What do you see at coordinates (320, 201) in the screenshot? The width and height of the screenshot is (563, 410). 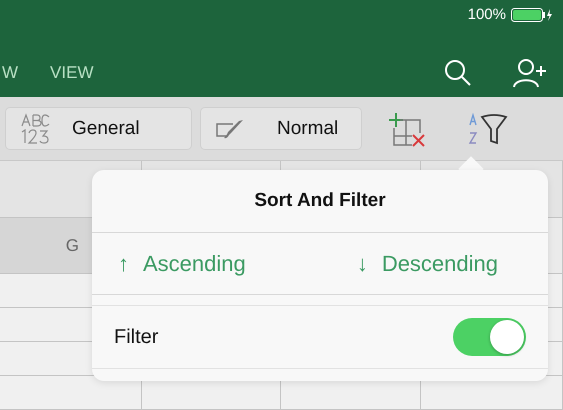 I see `popover-title: Sort And Filter` at bounding box center [320, 201].